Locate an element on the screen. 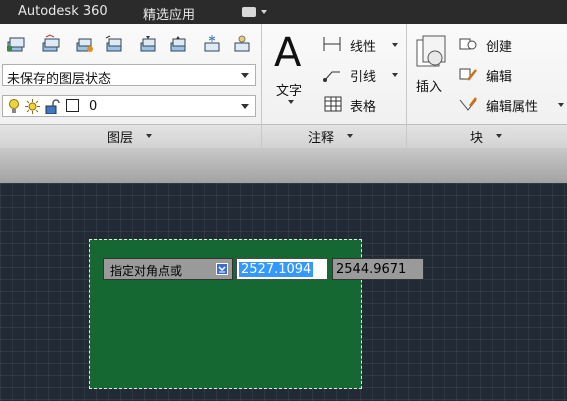 The image size is (567, 401). lightbulb-icon is located at coordinates (14, 108).